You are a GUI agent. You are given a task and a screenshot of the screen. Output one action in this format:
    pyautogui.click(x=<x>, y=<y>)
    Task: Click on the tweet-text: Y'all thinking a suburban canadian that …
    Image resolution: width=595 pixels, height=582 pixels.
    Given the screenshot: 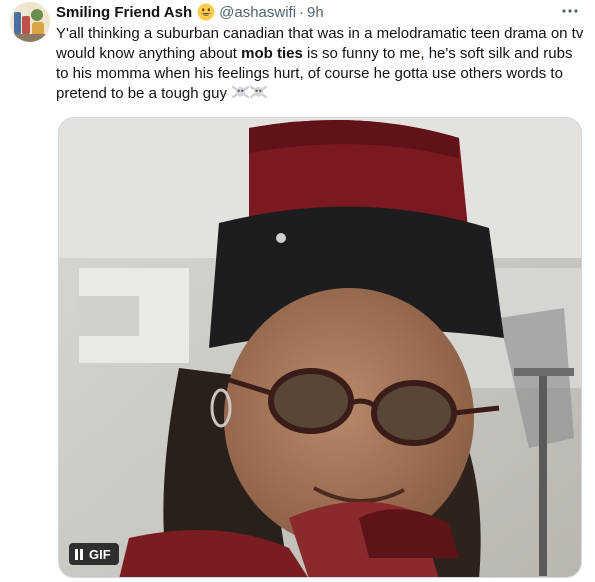 What is the action you would take?
    pyautogui.click(x=321, y=64)
    